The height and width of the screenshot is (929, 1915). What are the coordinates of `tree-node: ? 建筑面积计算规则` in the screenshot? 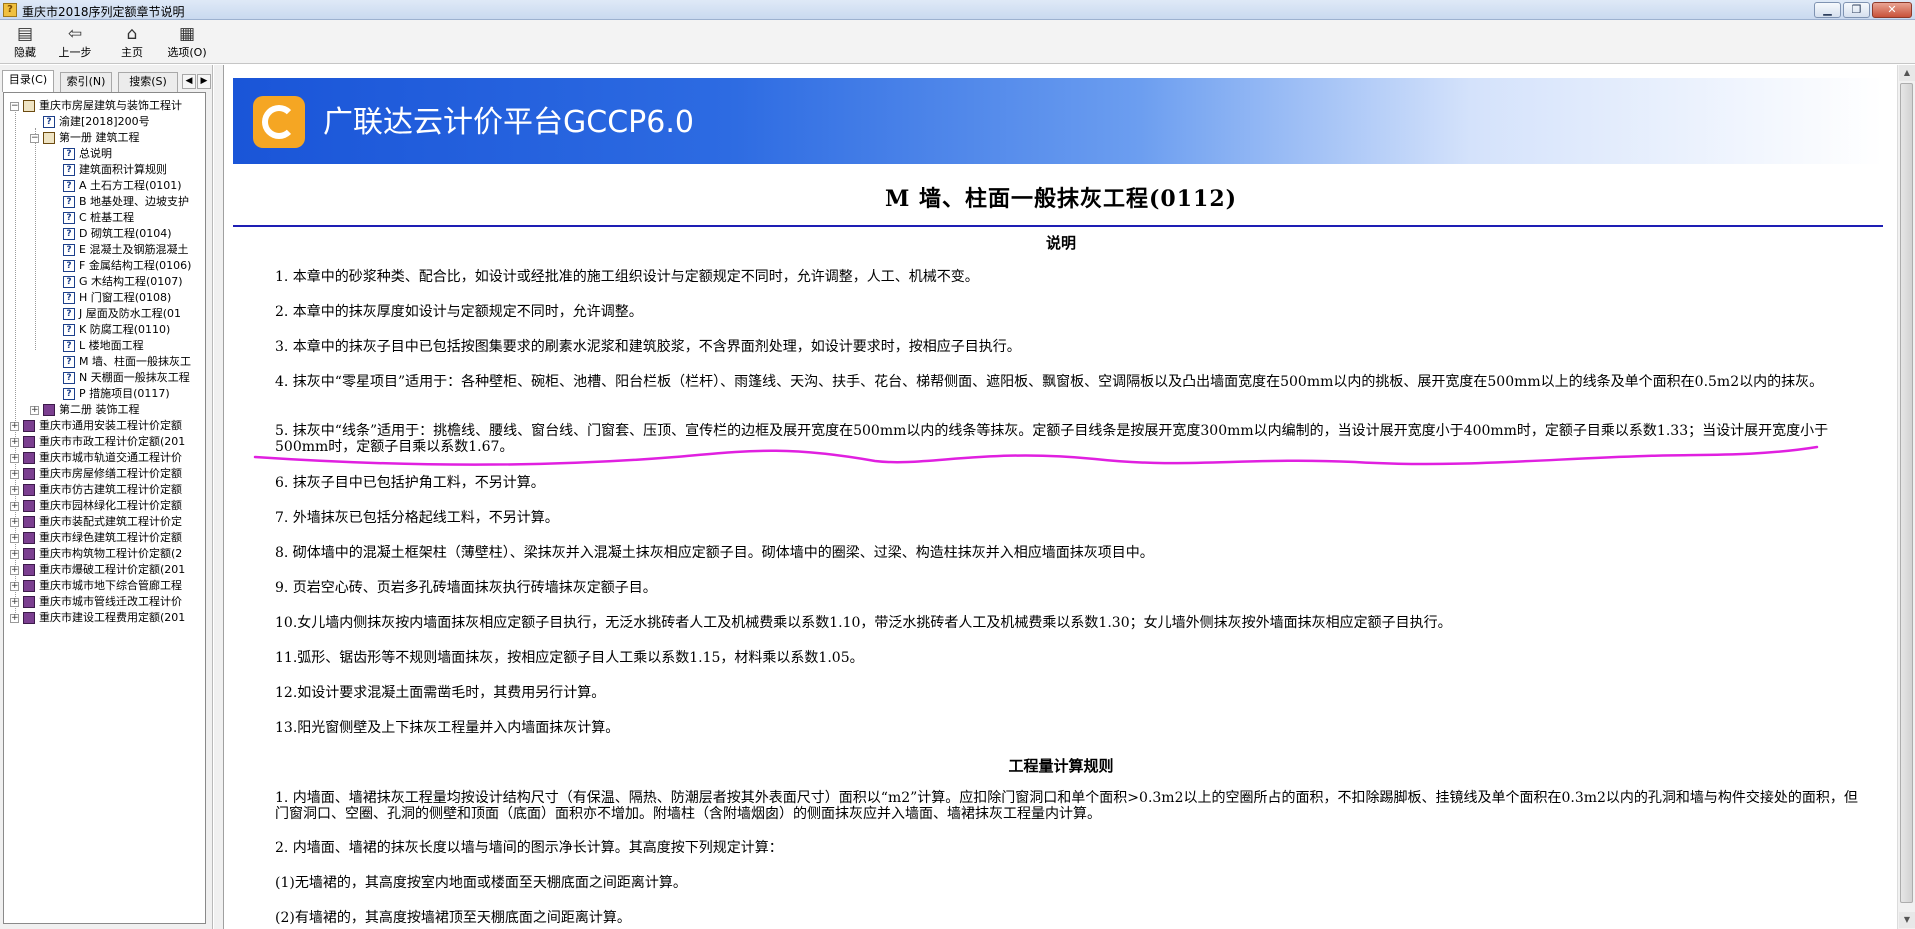 It's located at (104, 170).